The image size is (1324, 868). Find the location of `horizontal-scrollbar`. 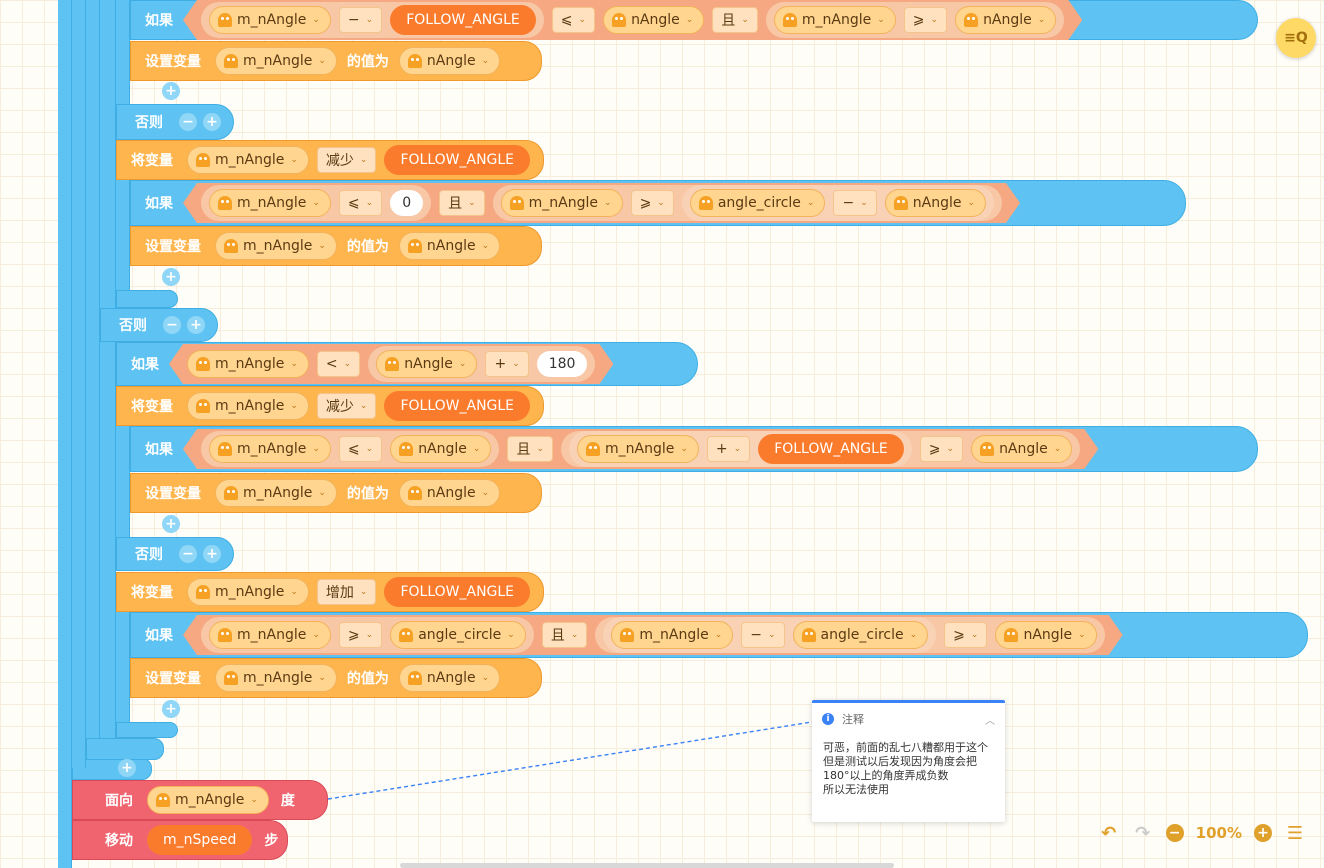

horizontal-scrollbar is located at coordinates (647, 865).